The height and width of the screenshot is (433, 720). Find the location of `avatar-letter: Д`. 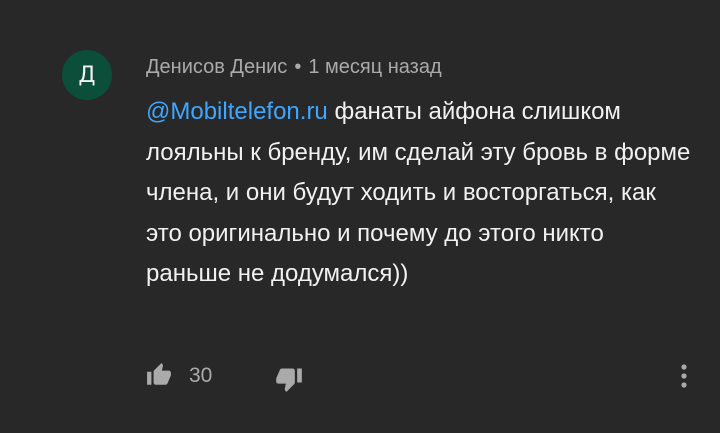

avatar-letter: Д is located at coordinates (87, 75).